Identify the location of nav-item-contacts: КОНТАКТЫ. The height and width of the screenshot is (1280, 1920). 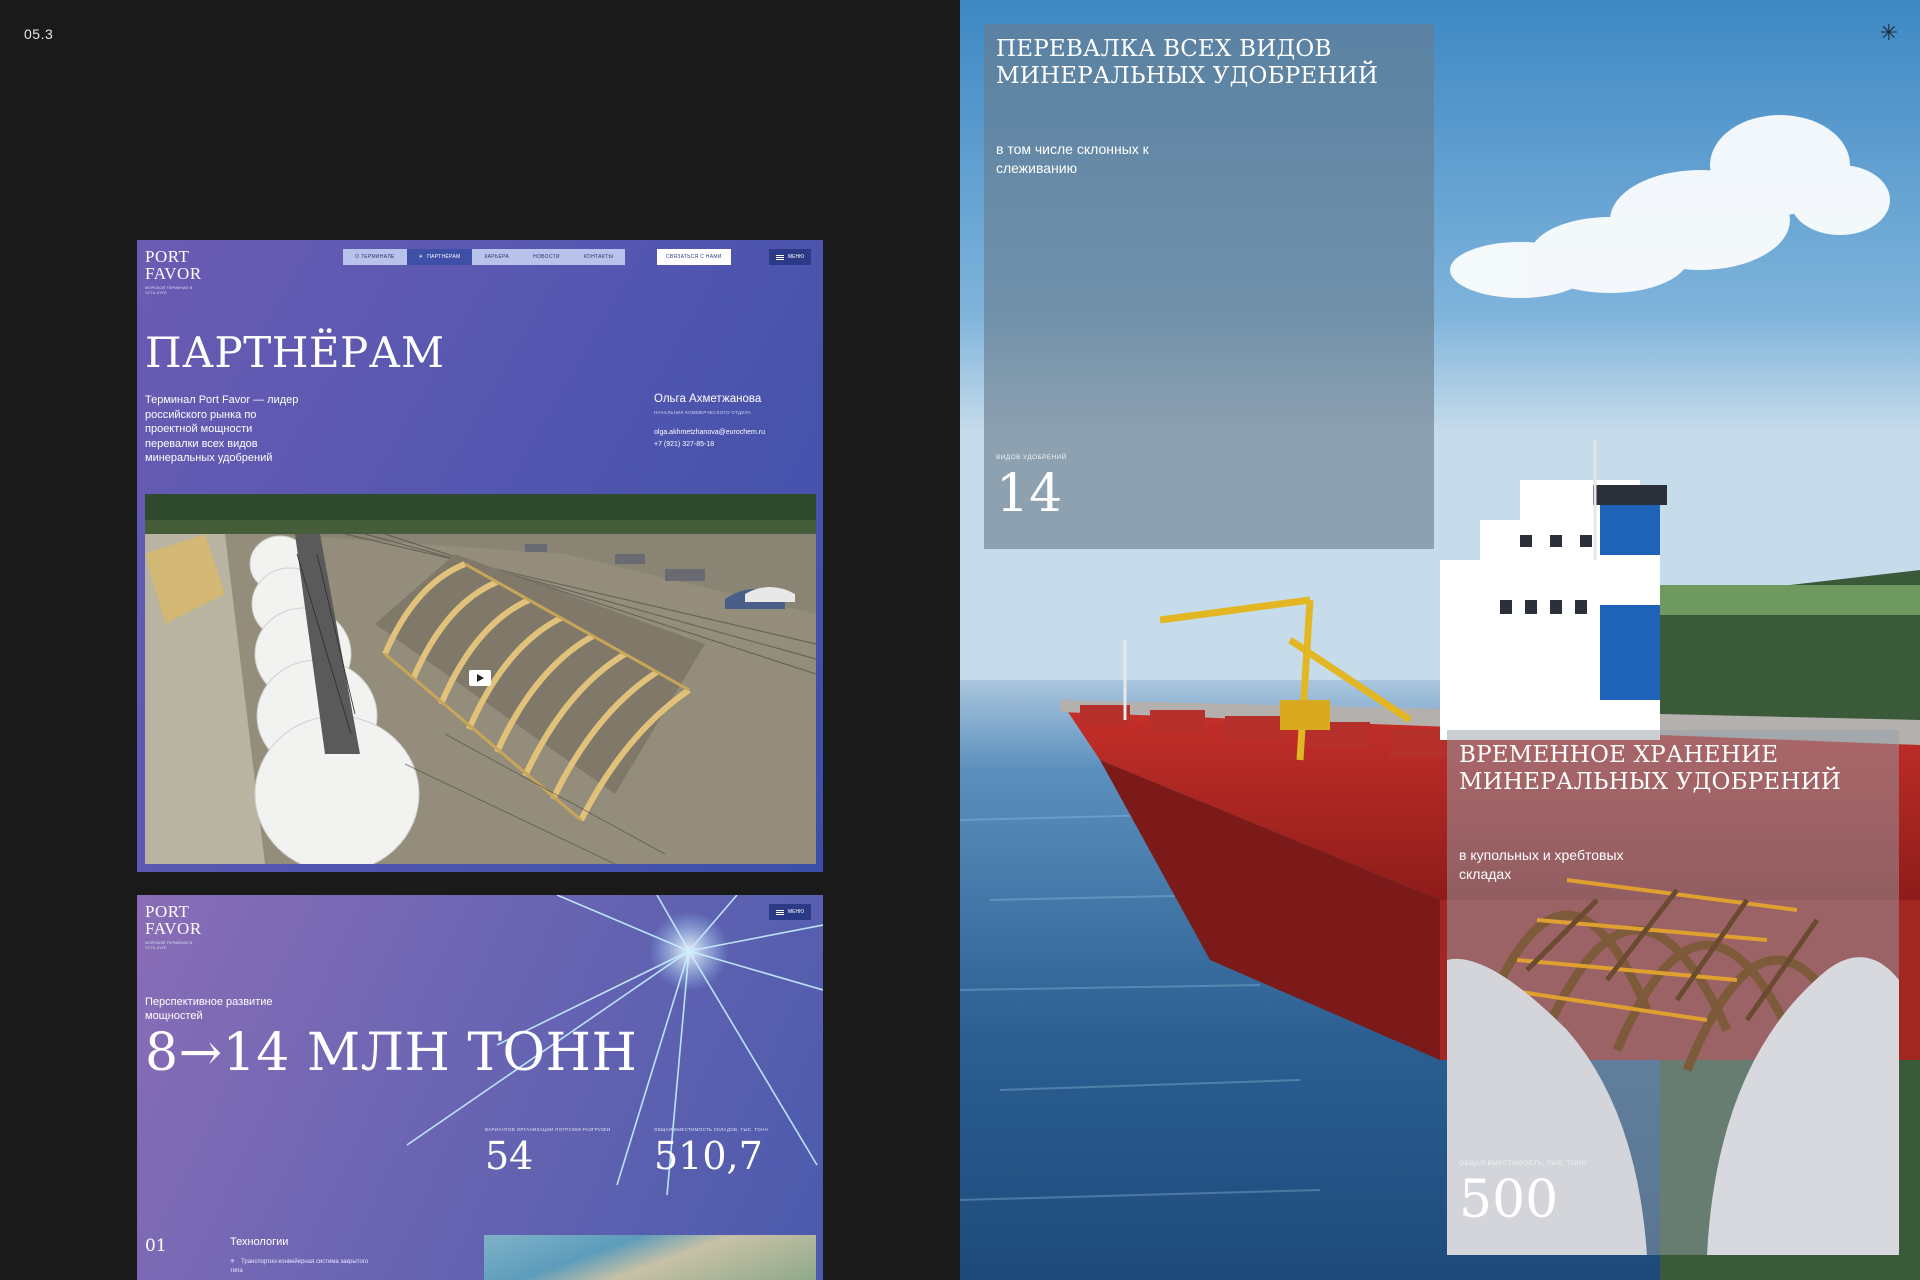
(598, 257).